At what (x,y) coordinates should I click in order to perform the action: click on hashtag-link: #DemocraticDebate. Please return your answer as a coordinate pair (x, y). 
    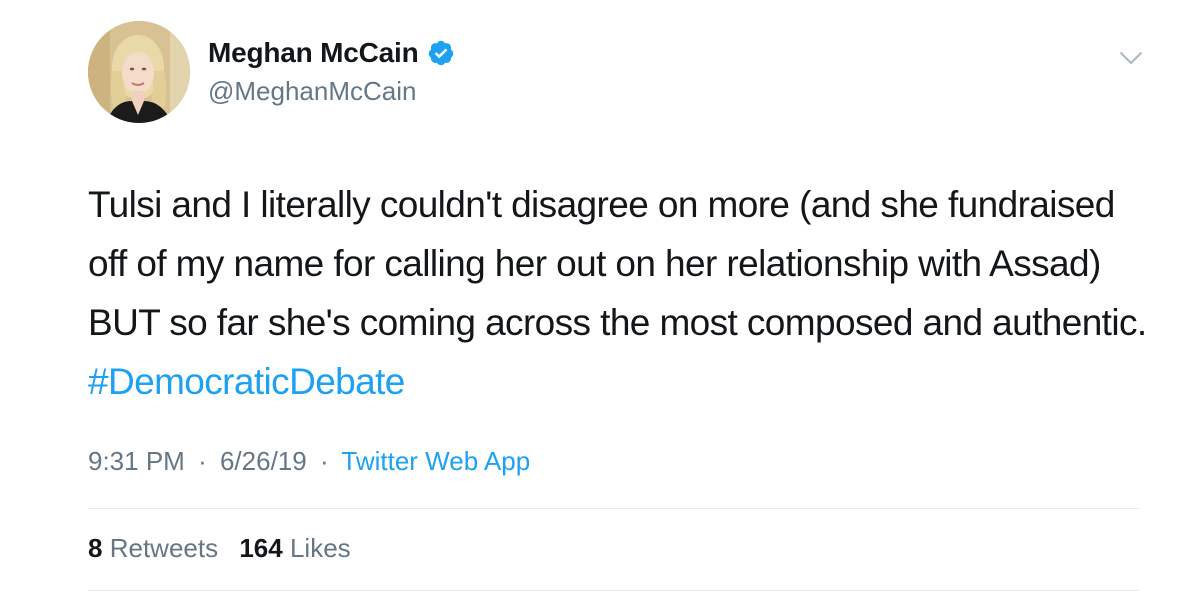
    Looking at the image, I should click on (246, 381).